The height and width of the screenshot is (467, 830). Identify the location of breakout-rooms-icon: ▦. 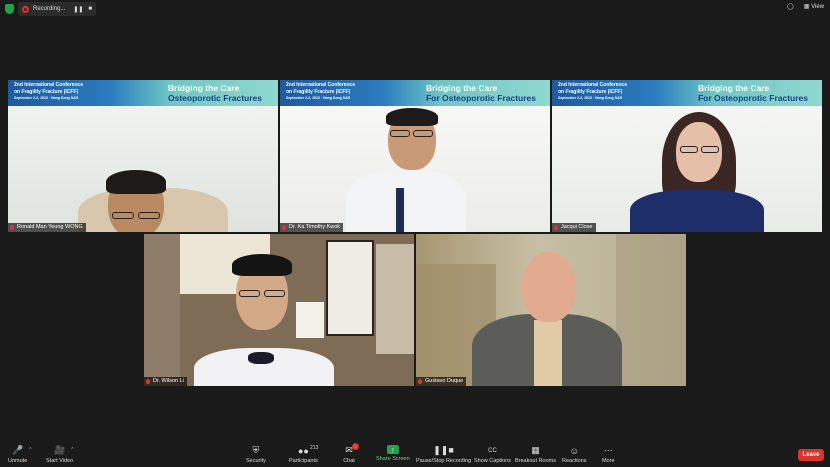
(535, 450).